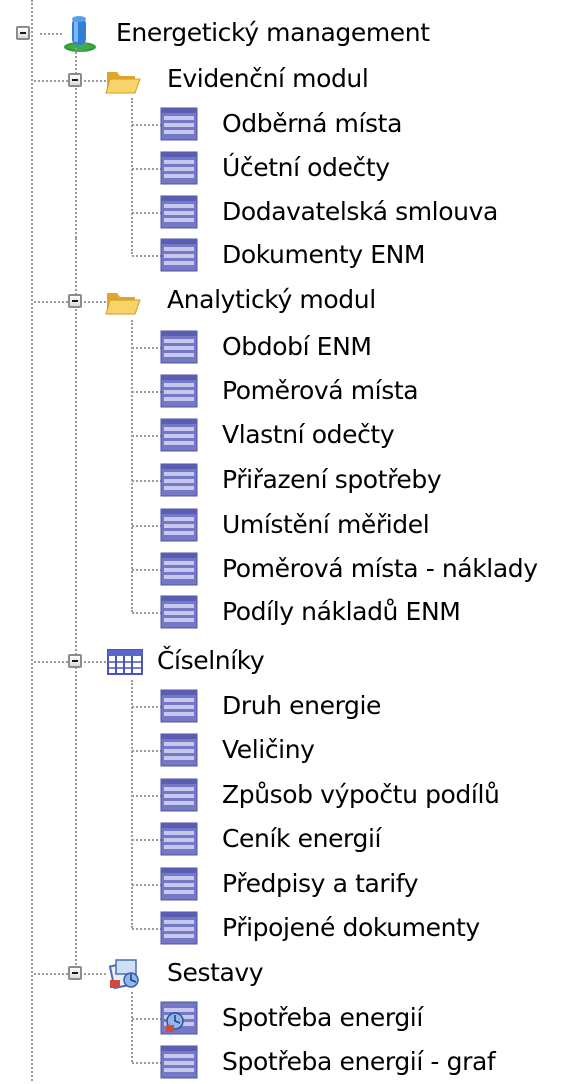  I want to click on tree-item-label: Veličiny, so click(268, 750).